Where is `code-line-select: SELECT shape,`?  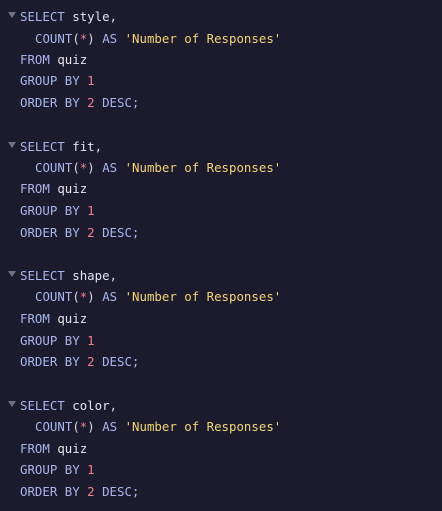 code-line-select: SELECT shape, is located at coordinates (68, 276).